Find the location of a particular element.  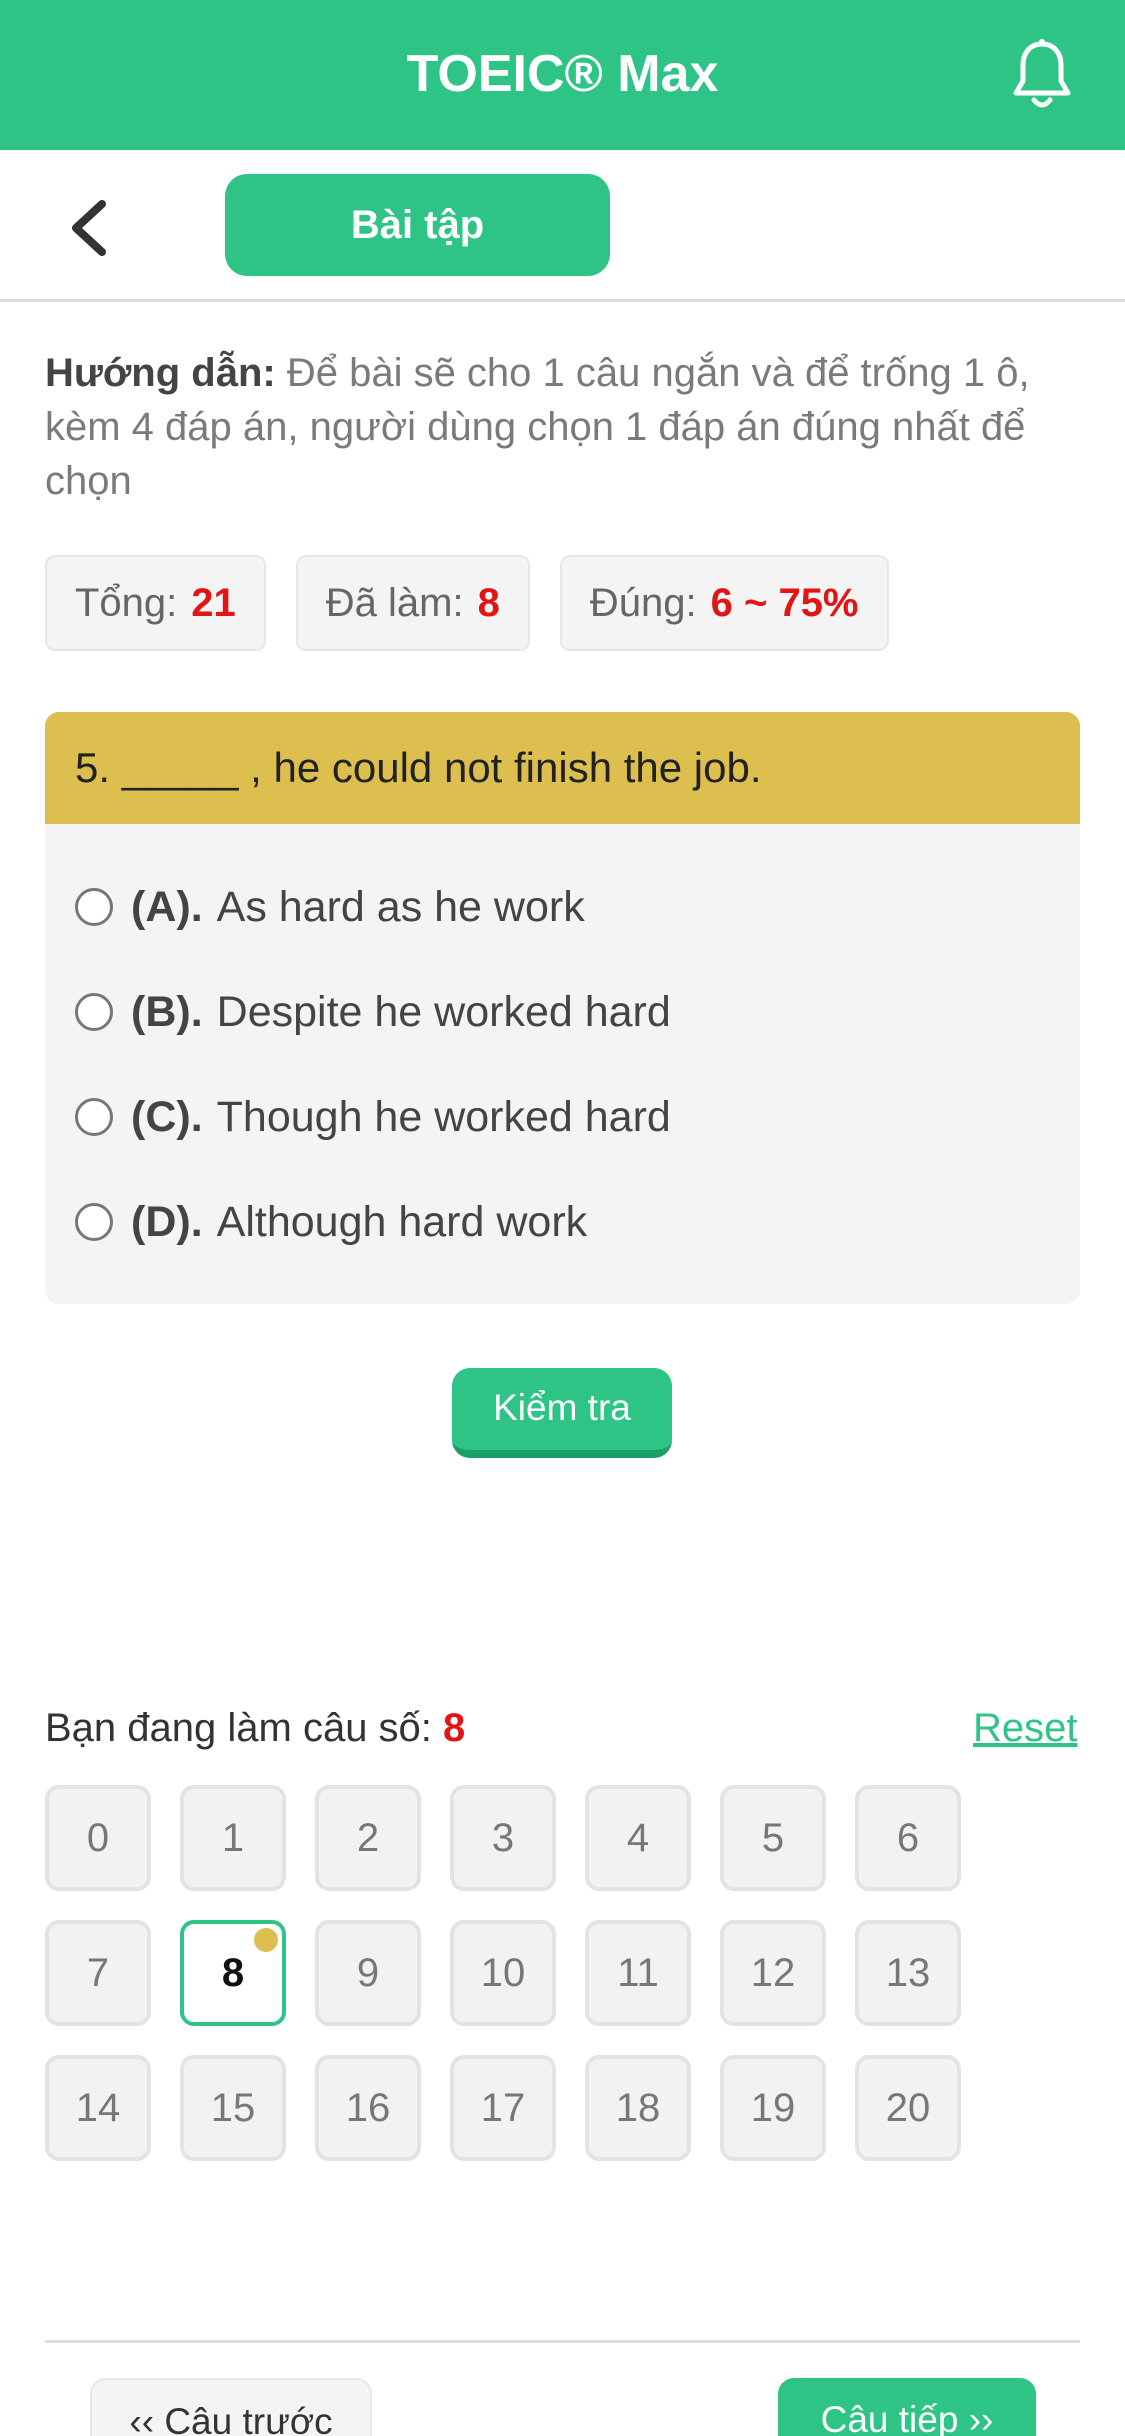

stat-total: Tổng: 21 is located at coordinates (155, 603).